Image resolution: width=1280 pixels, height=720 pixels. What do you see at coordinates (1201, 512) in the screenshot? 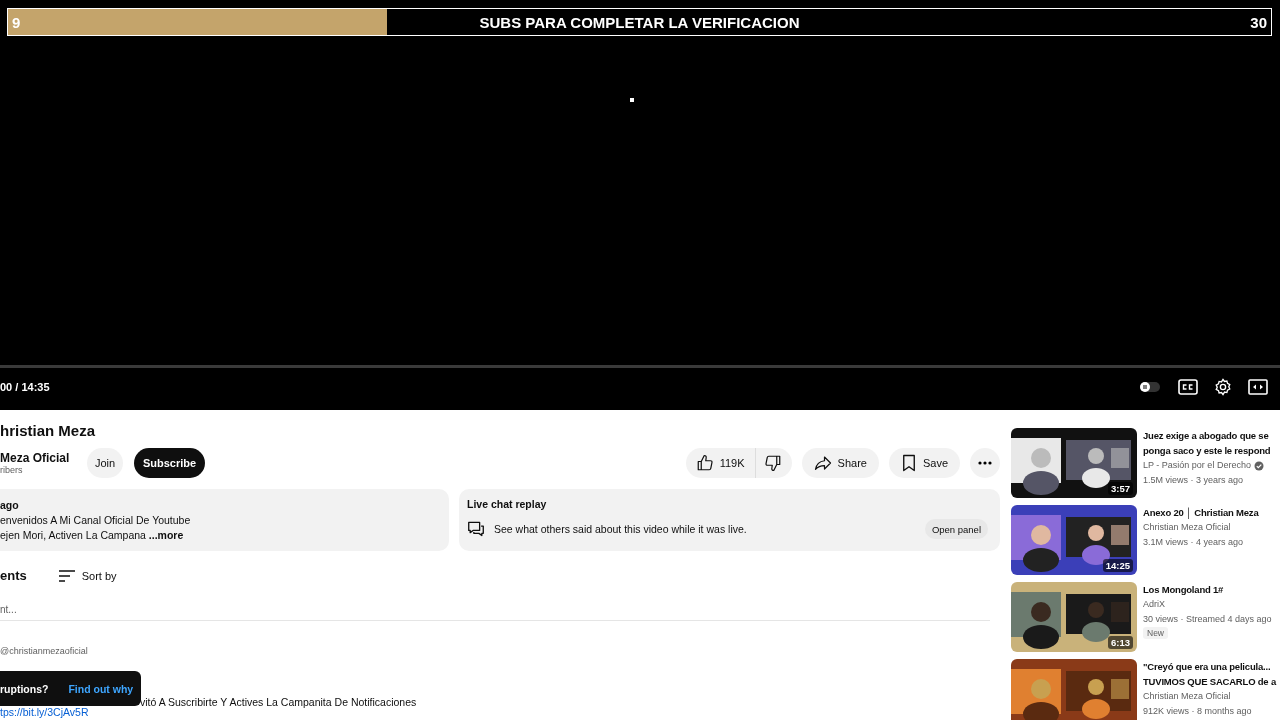
I see `related-video-title: Anexo 20 │ Christian Meza` at bounding box center [1201, 512].